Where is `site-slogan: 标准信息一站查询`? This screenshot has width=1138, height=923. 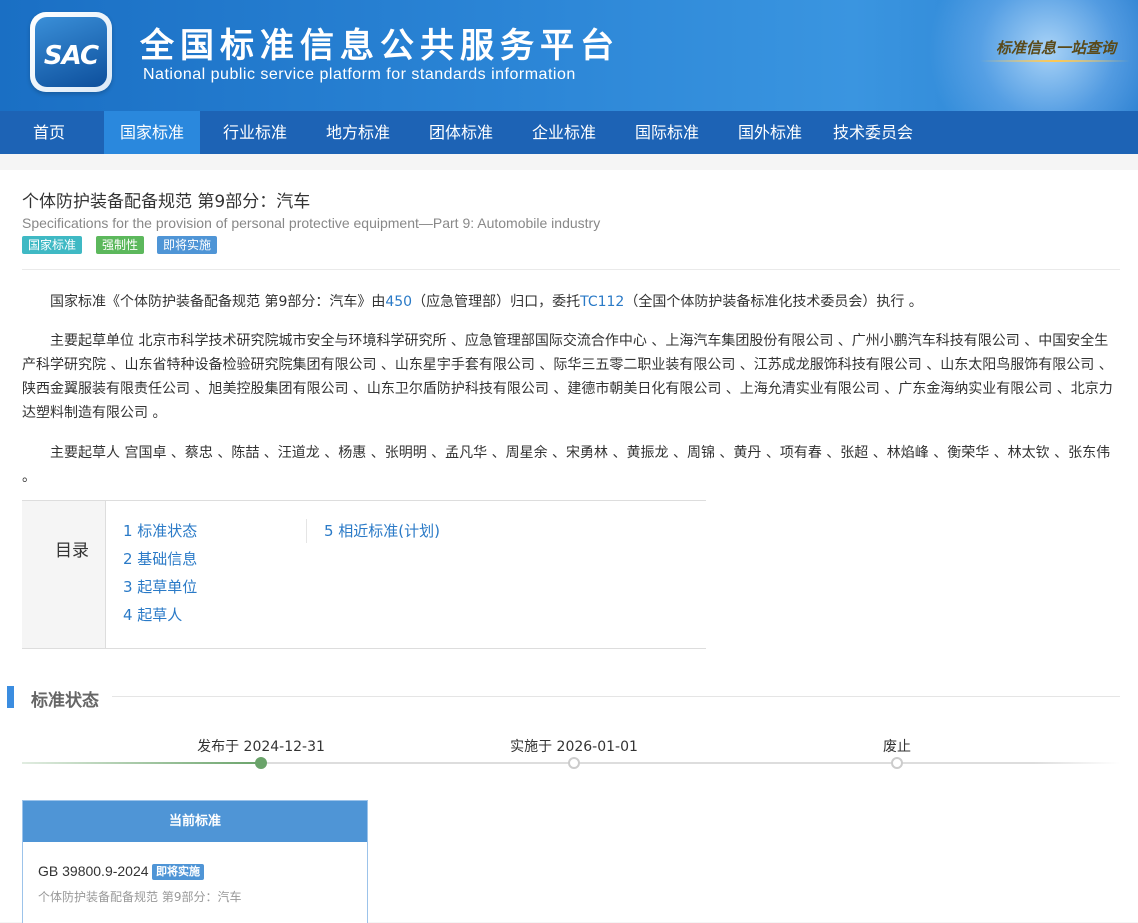
site-slogan: 标准信息一站查询 is located at coordinates (1056, 48).